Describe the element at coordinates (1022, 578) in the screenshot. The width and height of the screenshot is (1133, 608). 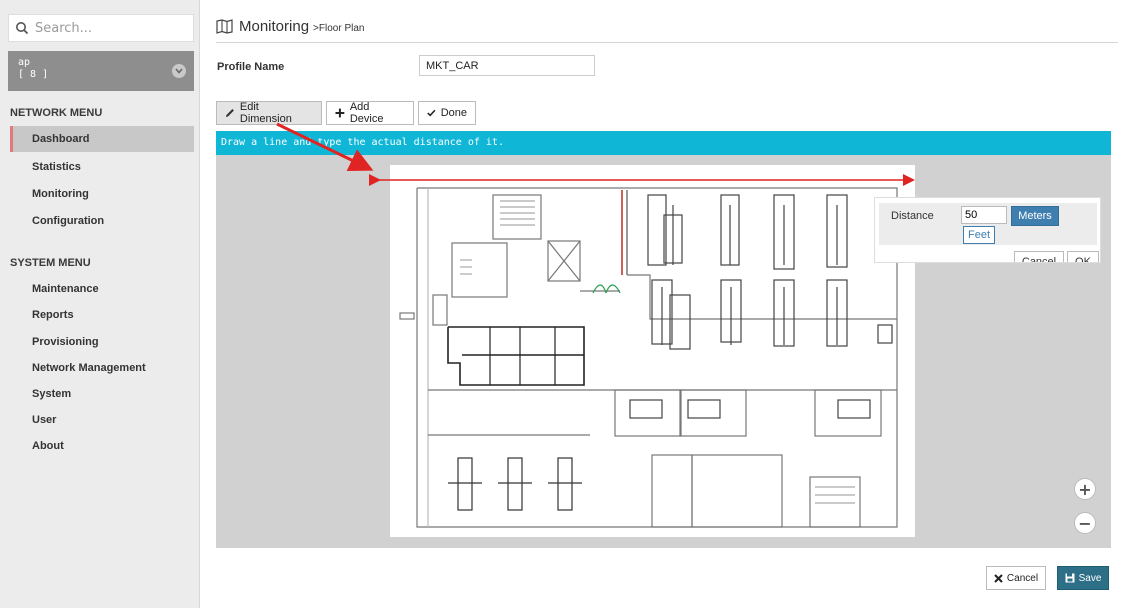
I see `cancel-label: Cancel` at that location.